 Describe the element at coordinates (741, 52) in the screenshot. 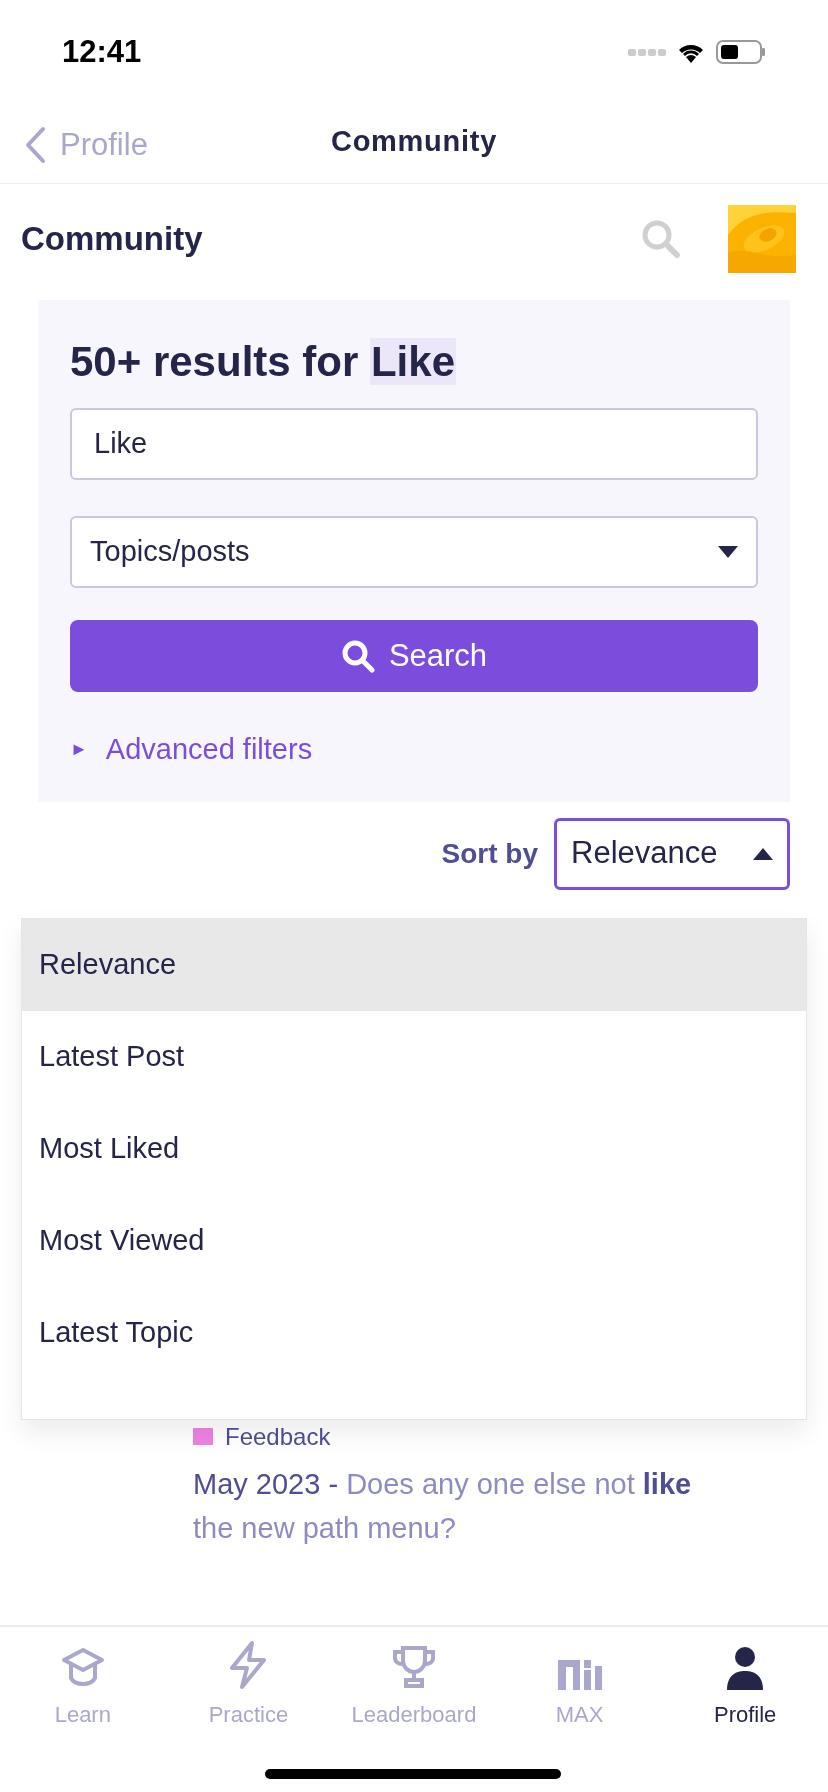

I see `battery-icon` at that location.